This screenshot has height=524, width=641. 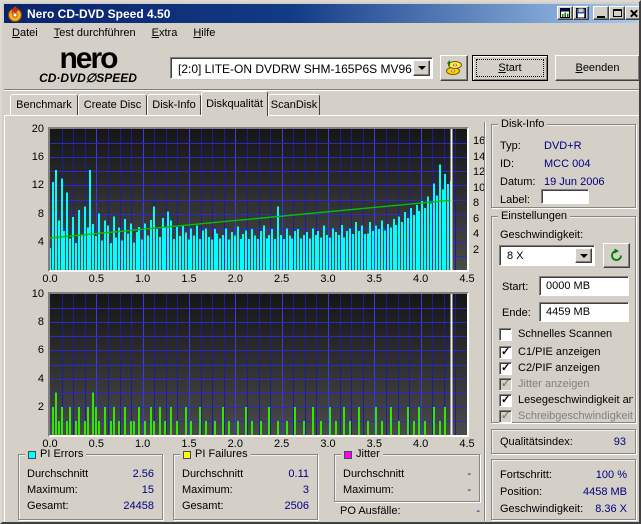 What do you see at coordinates (559, 368) in the screenshot?
I see `checkbox-label: C2/PIF anzeigen` at bounding box center [559, 368].